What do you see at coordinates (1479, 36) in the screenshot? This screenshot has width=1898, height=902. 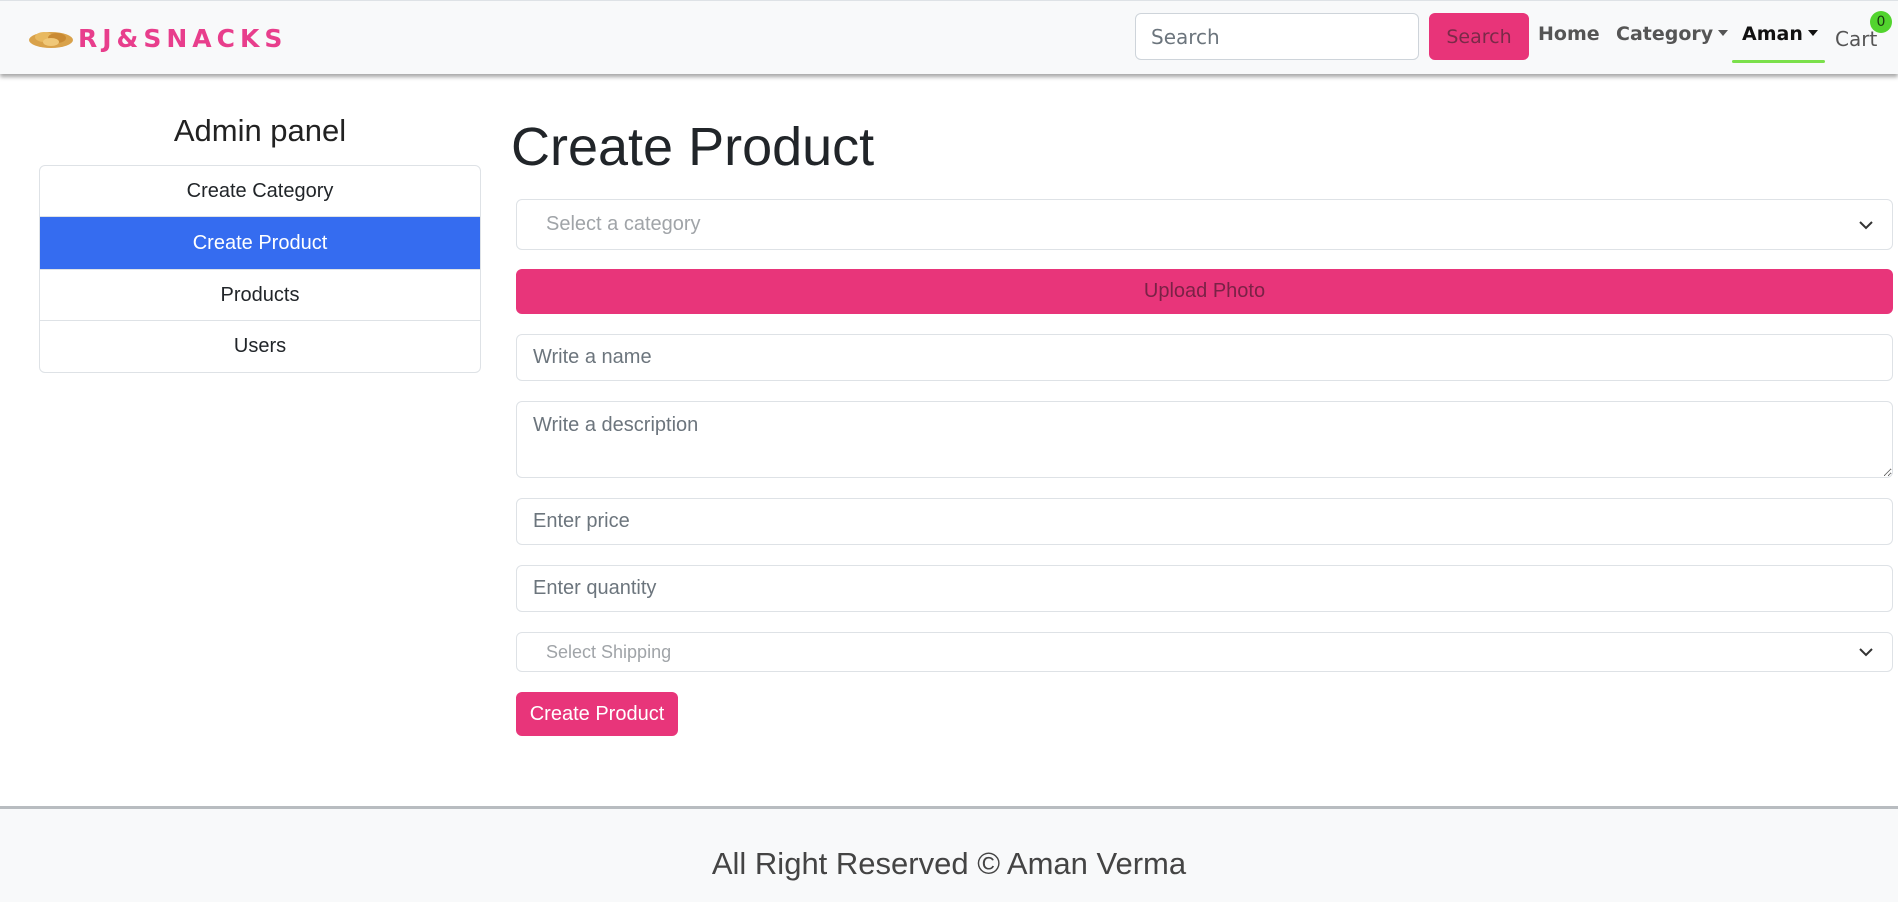 I see `search-button: Search` at bounding box center [1479, 36].